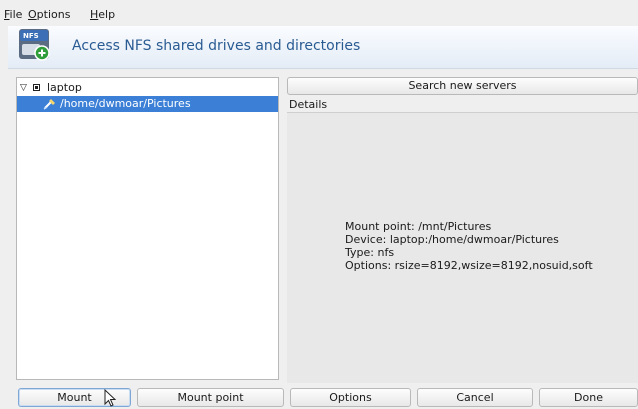  Describe the element at coordinates (350, 397) in the screenshot. I see `options-button: Options` at that location.